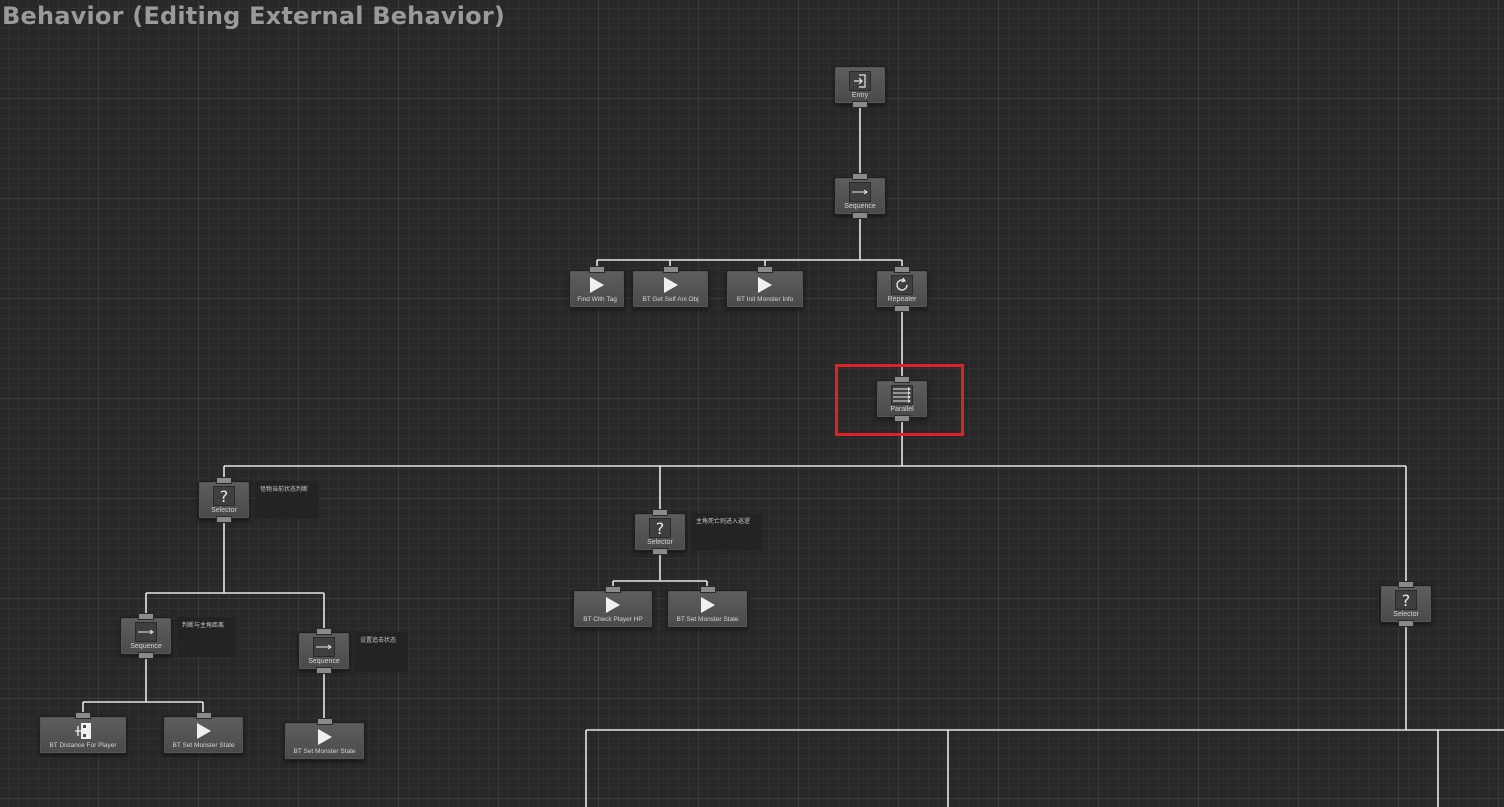 The width and height of the screenshot is (1504, 807). I want to click on root-sequence-node: Sequence, so click(860, 196).